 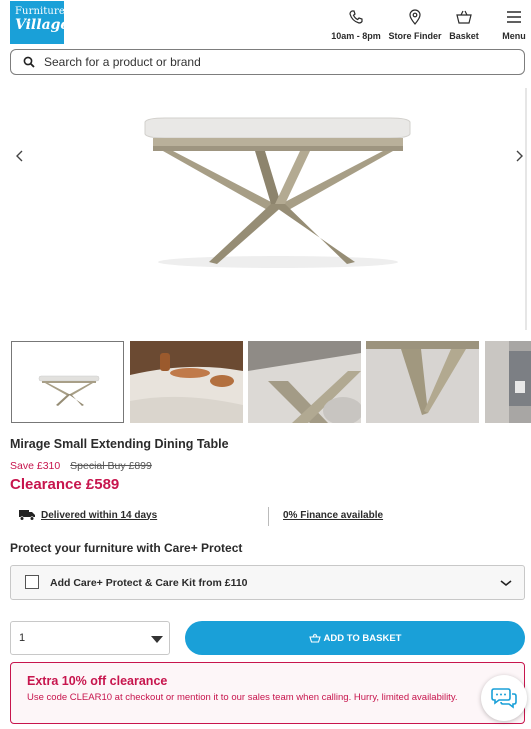 What do you see at coordinates (42, 25) in the screenshot?
I see `logo-line-2: Village` at bounding box center [42, 25].